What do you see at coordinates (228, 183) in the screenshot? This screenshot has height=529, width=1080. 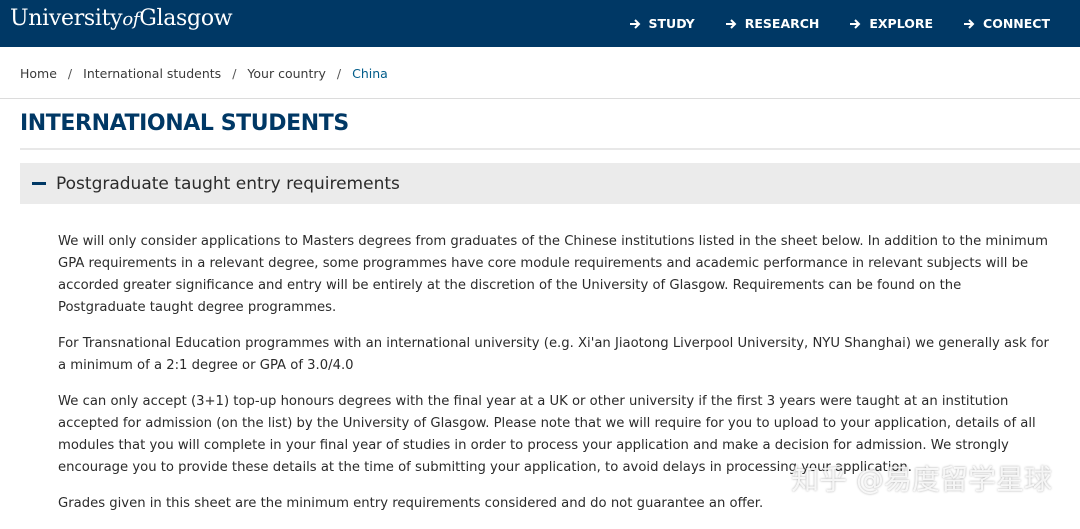 I see `accordion-title: Postgraduate taught entry requirements` at bounding box center [228, 183].